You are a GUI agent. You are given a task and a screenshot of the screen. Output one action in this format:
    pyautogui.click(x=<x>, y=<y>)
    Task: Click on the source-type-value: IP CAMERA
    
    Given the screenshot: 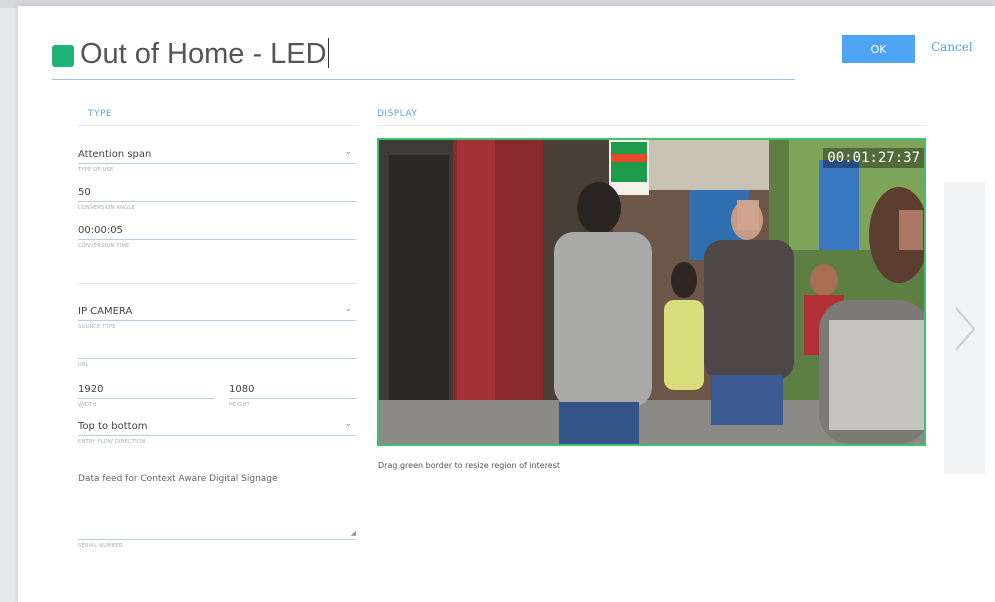 What is the action you would take?
    pyautogui.click(x=105, y=311)
    